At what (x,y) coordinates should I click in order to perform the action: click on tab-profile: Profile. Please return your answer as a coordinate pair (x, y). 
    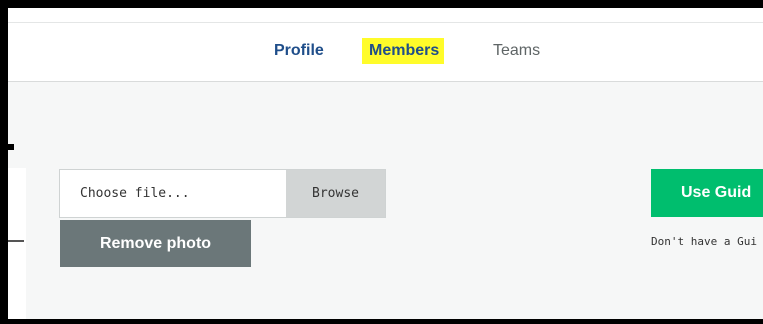
    Looking at the image, I should click on (299, 51).